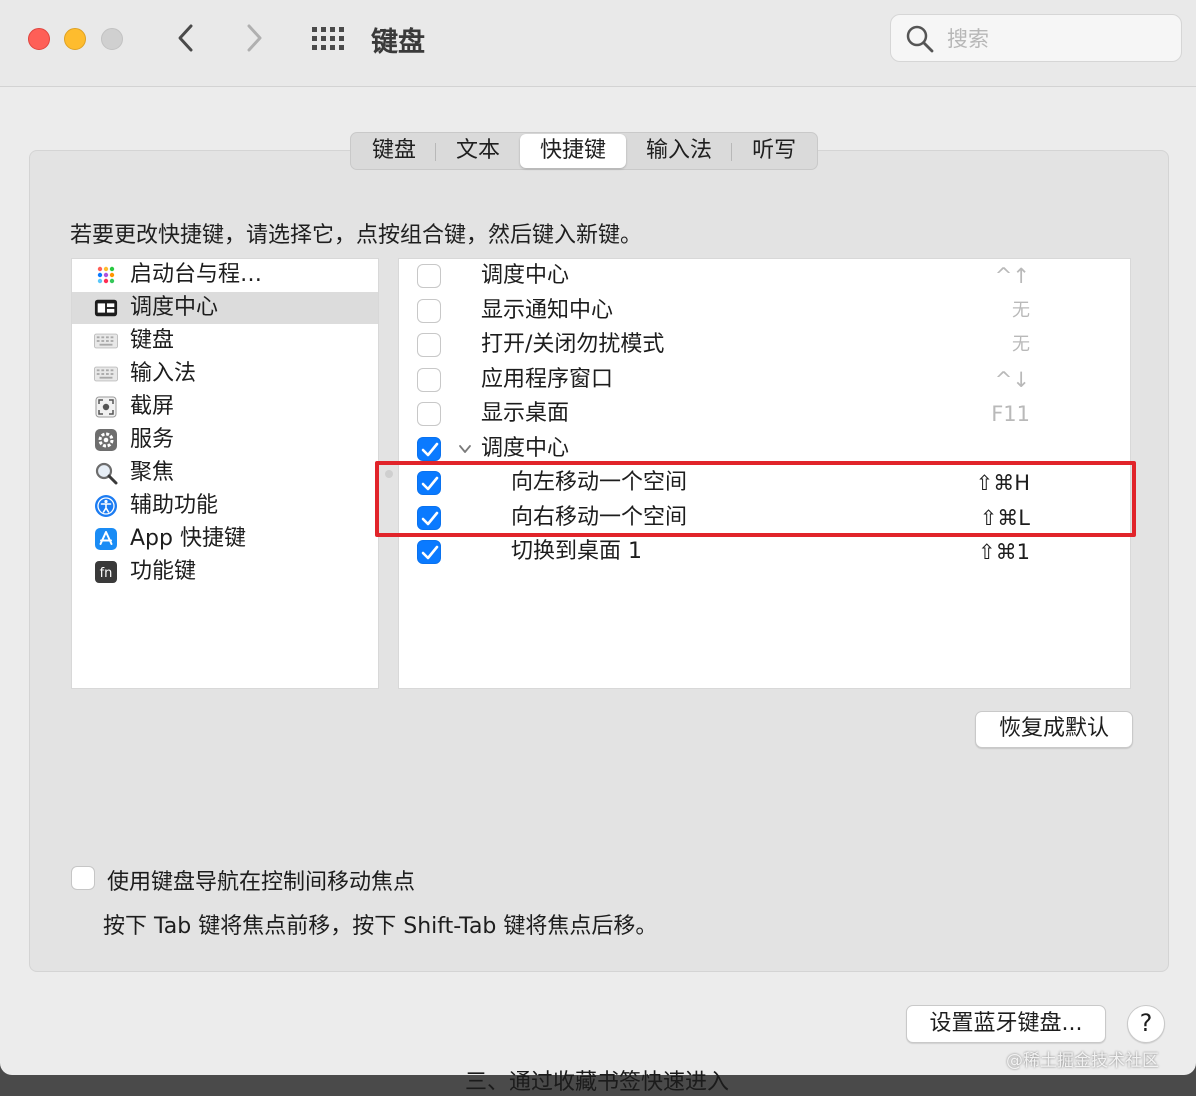 The image size is (1196, 1096). Describe the element at coordinates (764, 414) in the screenshot. I see `shortcut-row: 显示桌面 F11` at that location.